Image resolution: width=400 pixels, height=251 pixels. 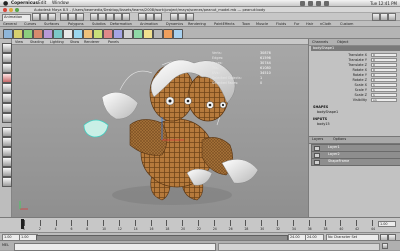 I want to click on toggle-tool-settings-icon, so click(x=384, y=17).